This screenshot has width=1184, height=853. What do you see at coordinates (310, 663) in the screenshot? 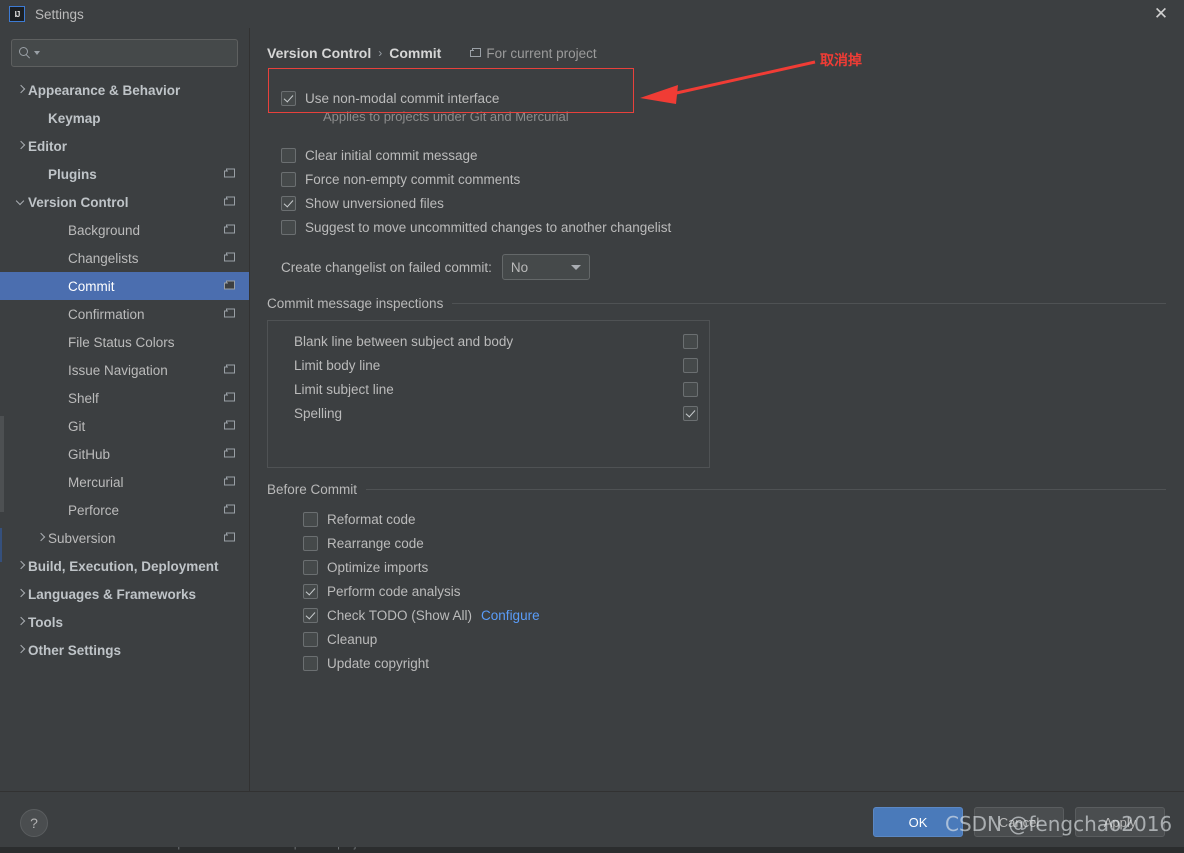
I see `before-commit-update-copyright-checkbox` at bounding box center [310, 663].